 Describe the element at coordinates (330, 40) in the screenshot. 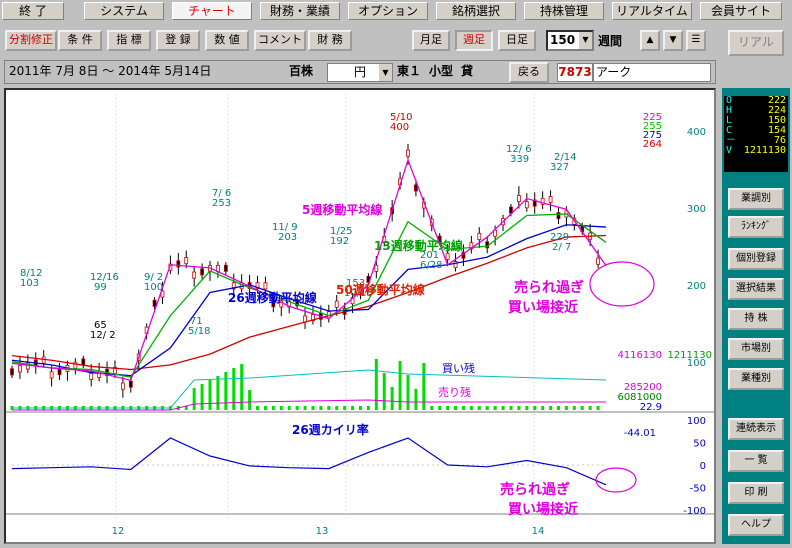

I see `financial-button: 財 務` at that location.